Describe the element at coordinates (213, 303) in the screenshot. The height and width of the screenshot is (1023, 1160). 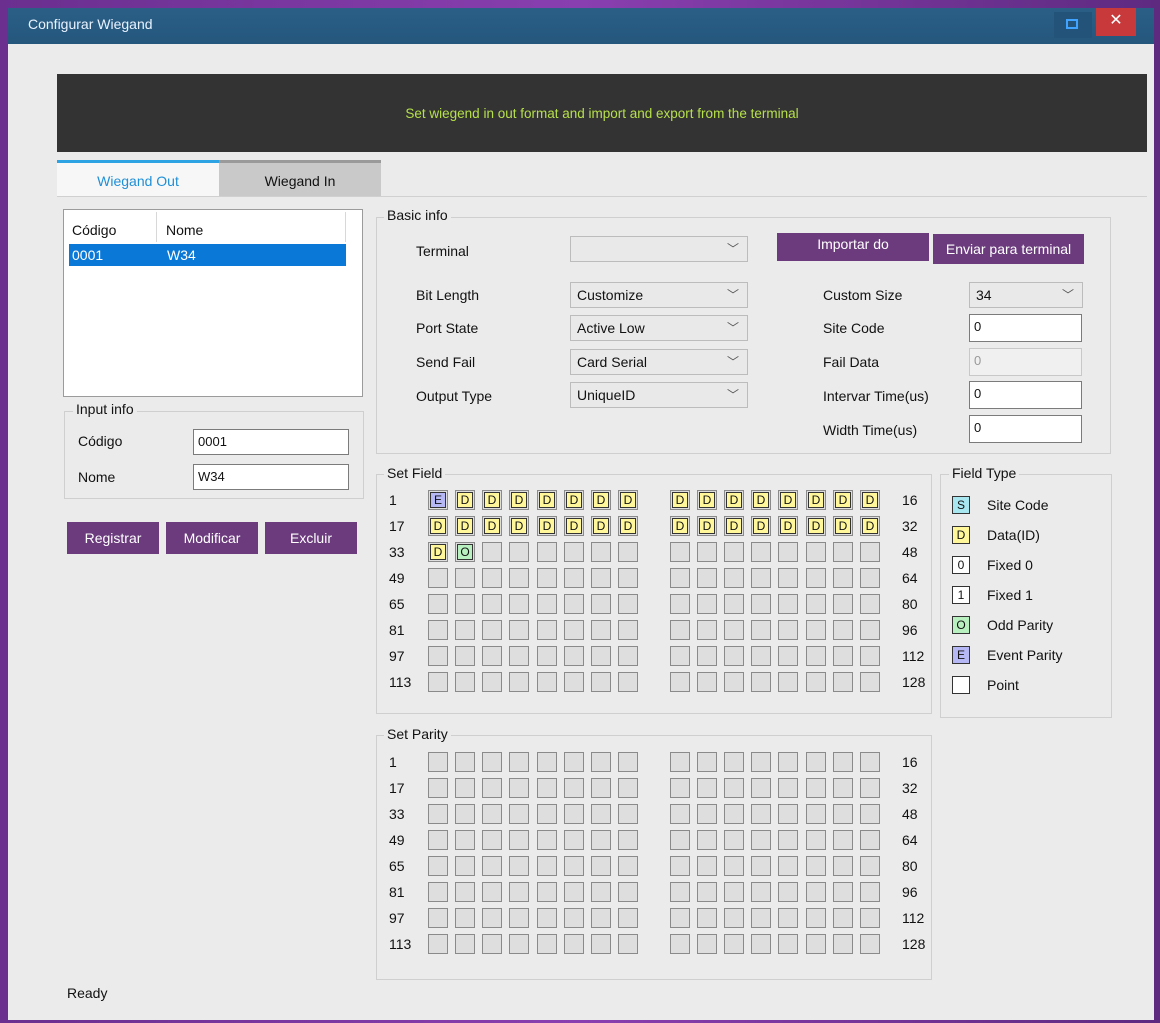
I see `wiegand-list: Código Nome 0001 W34` at that location.